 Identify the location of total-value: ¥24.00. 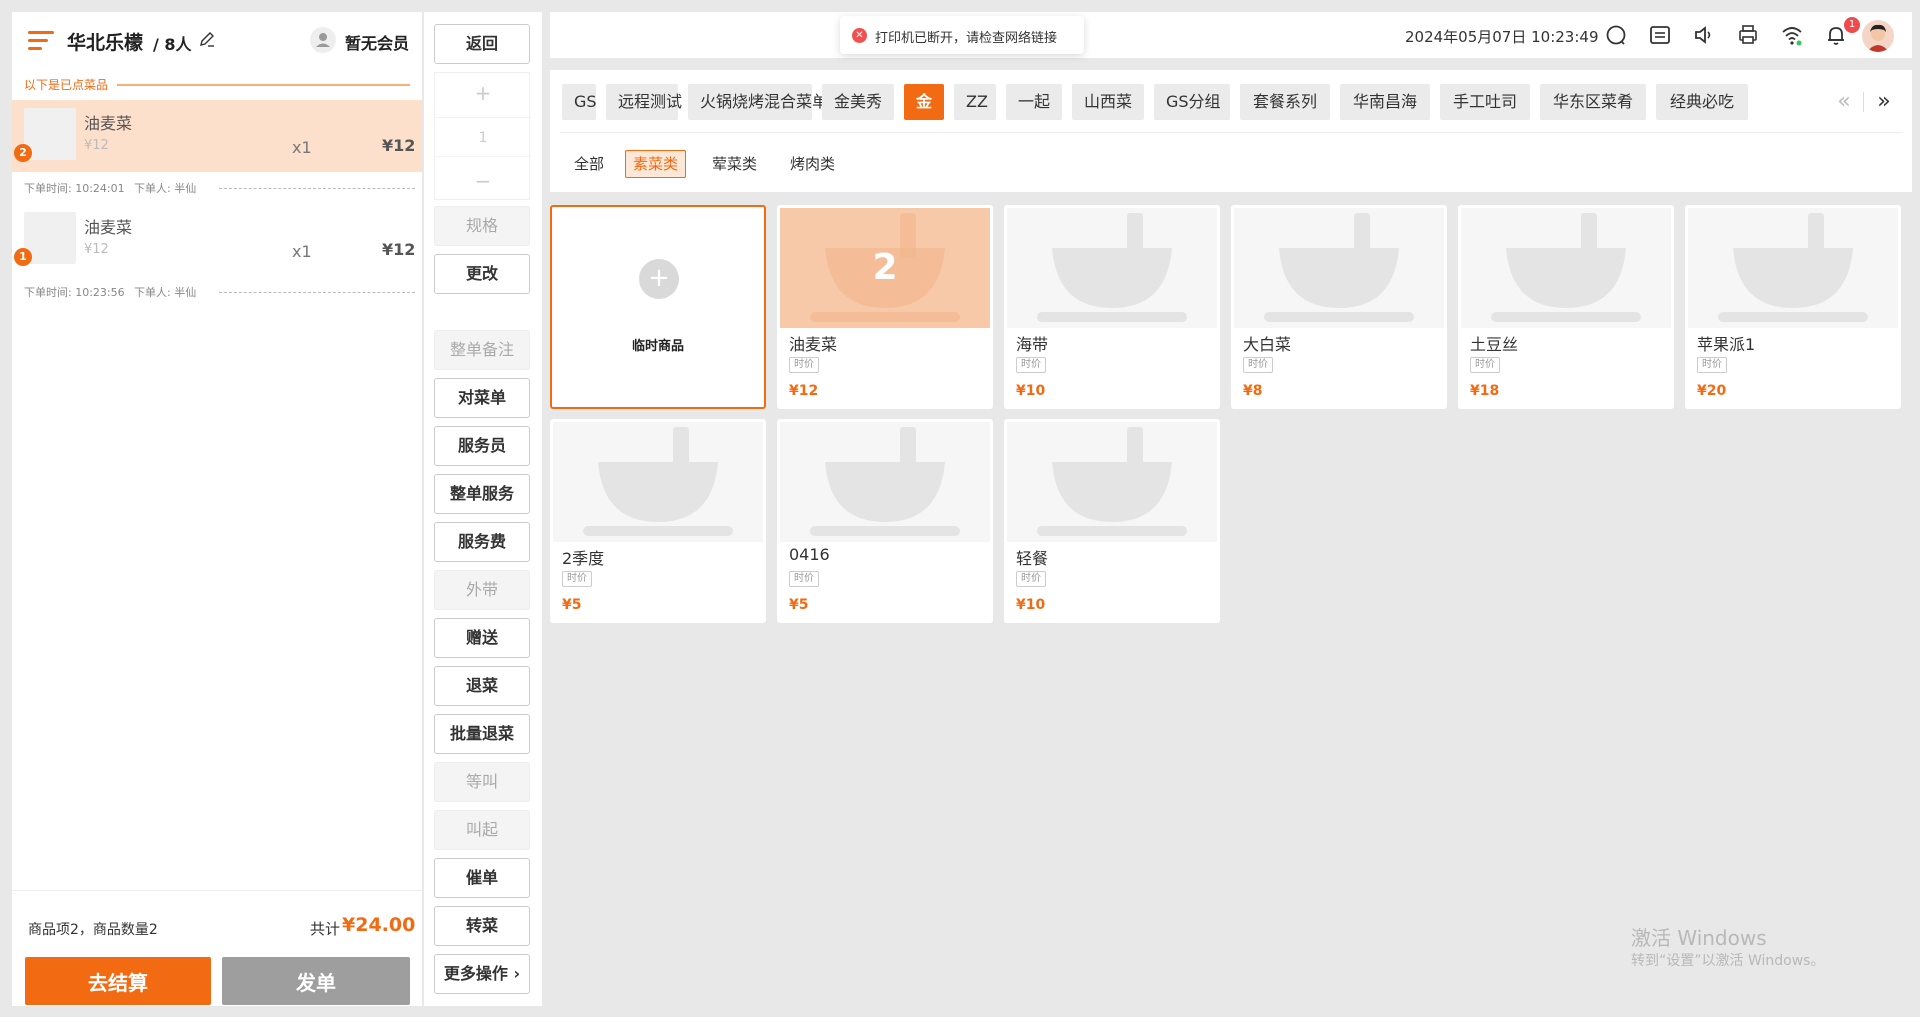
(379, 925).